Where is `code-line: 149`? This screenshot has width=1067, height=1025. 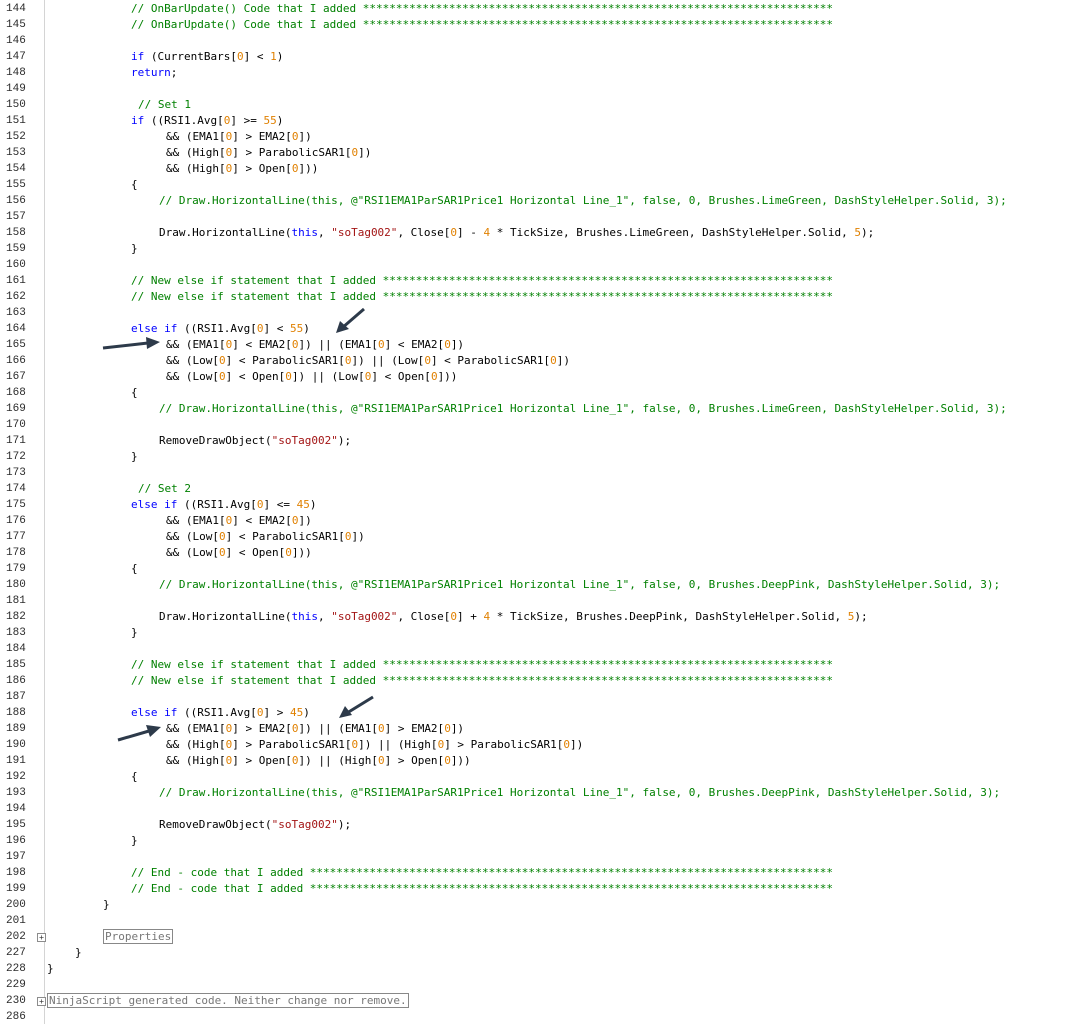 code-line: 149 is located at coordinates (533, 89).